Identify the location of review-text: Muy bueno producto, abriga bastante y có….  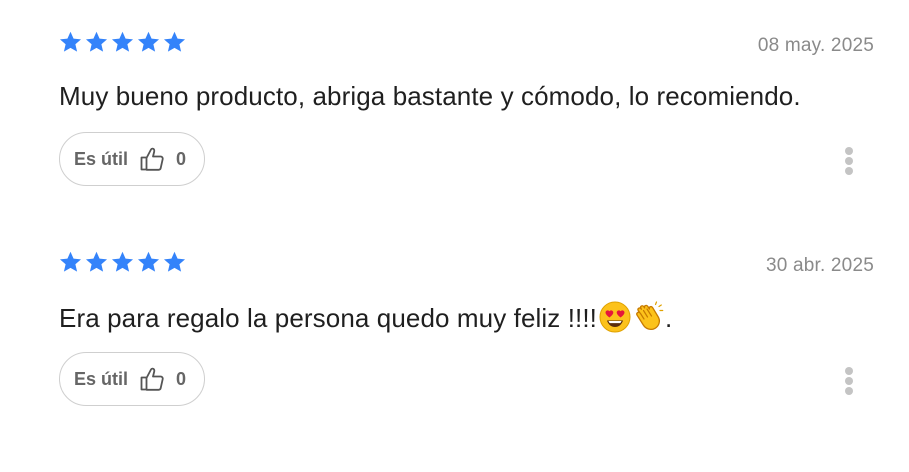
(430, 96).